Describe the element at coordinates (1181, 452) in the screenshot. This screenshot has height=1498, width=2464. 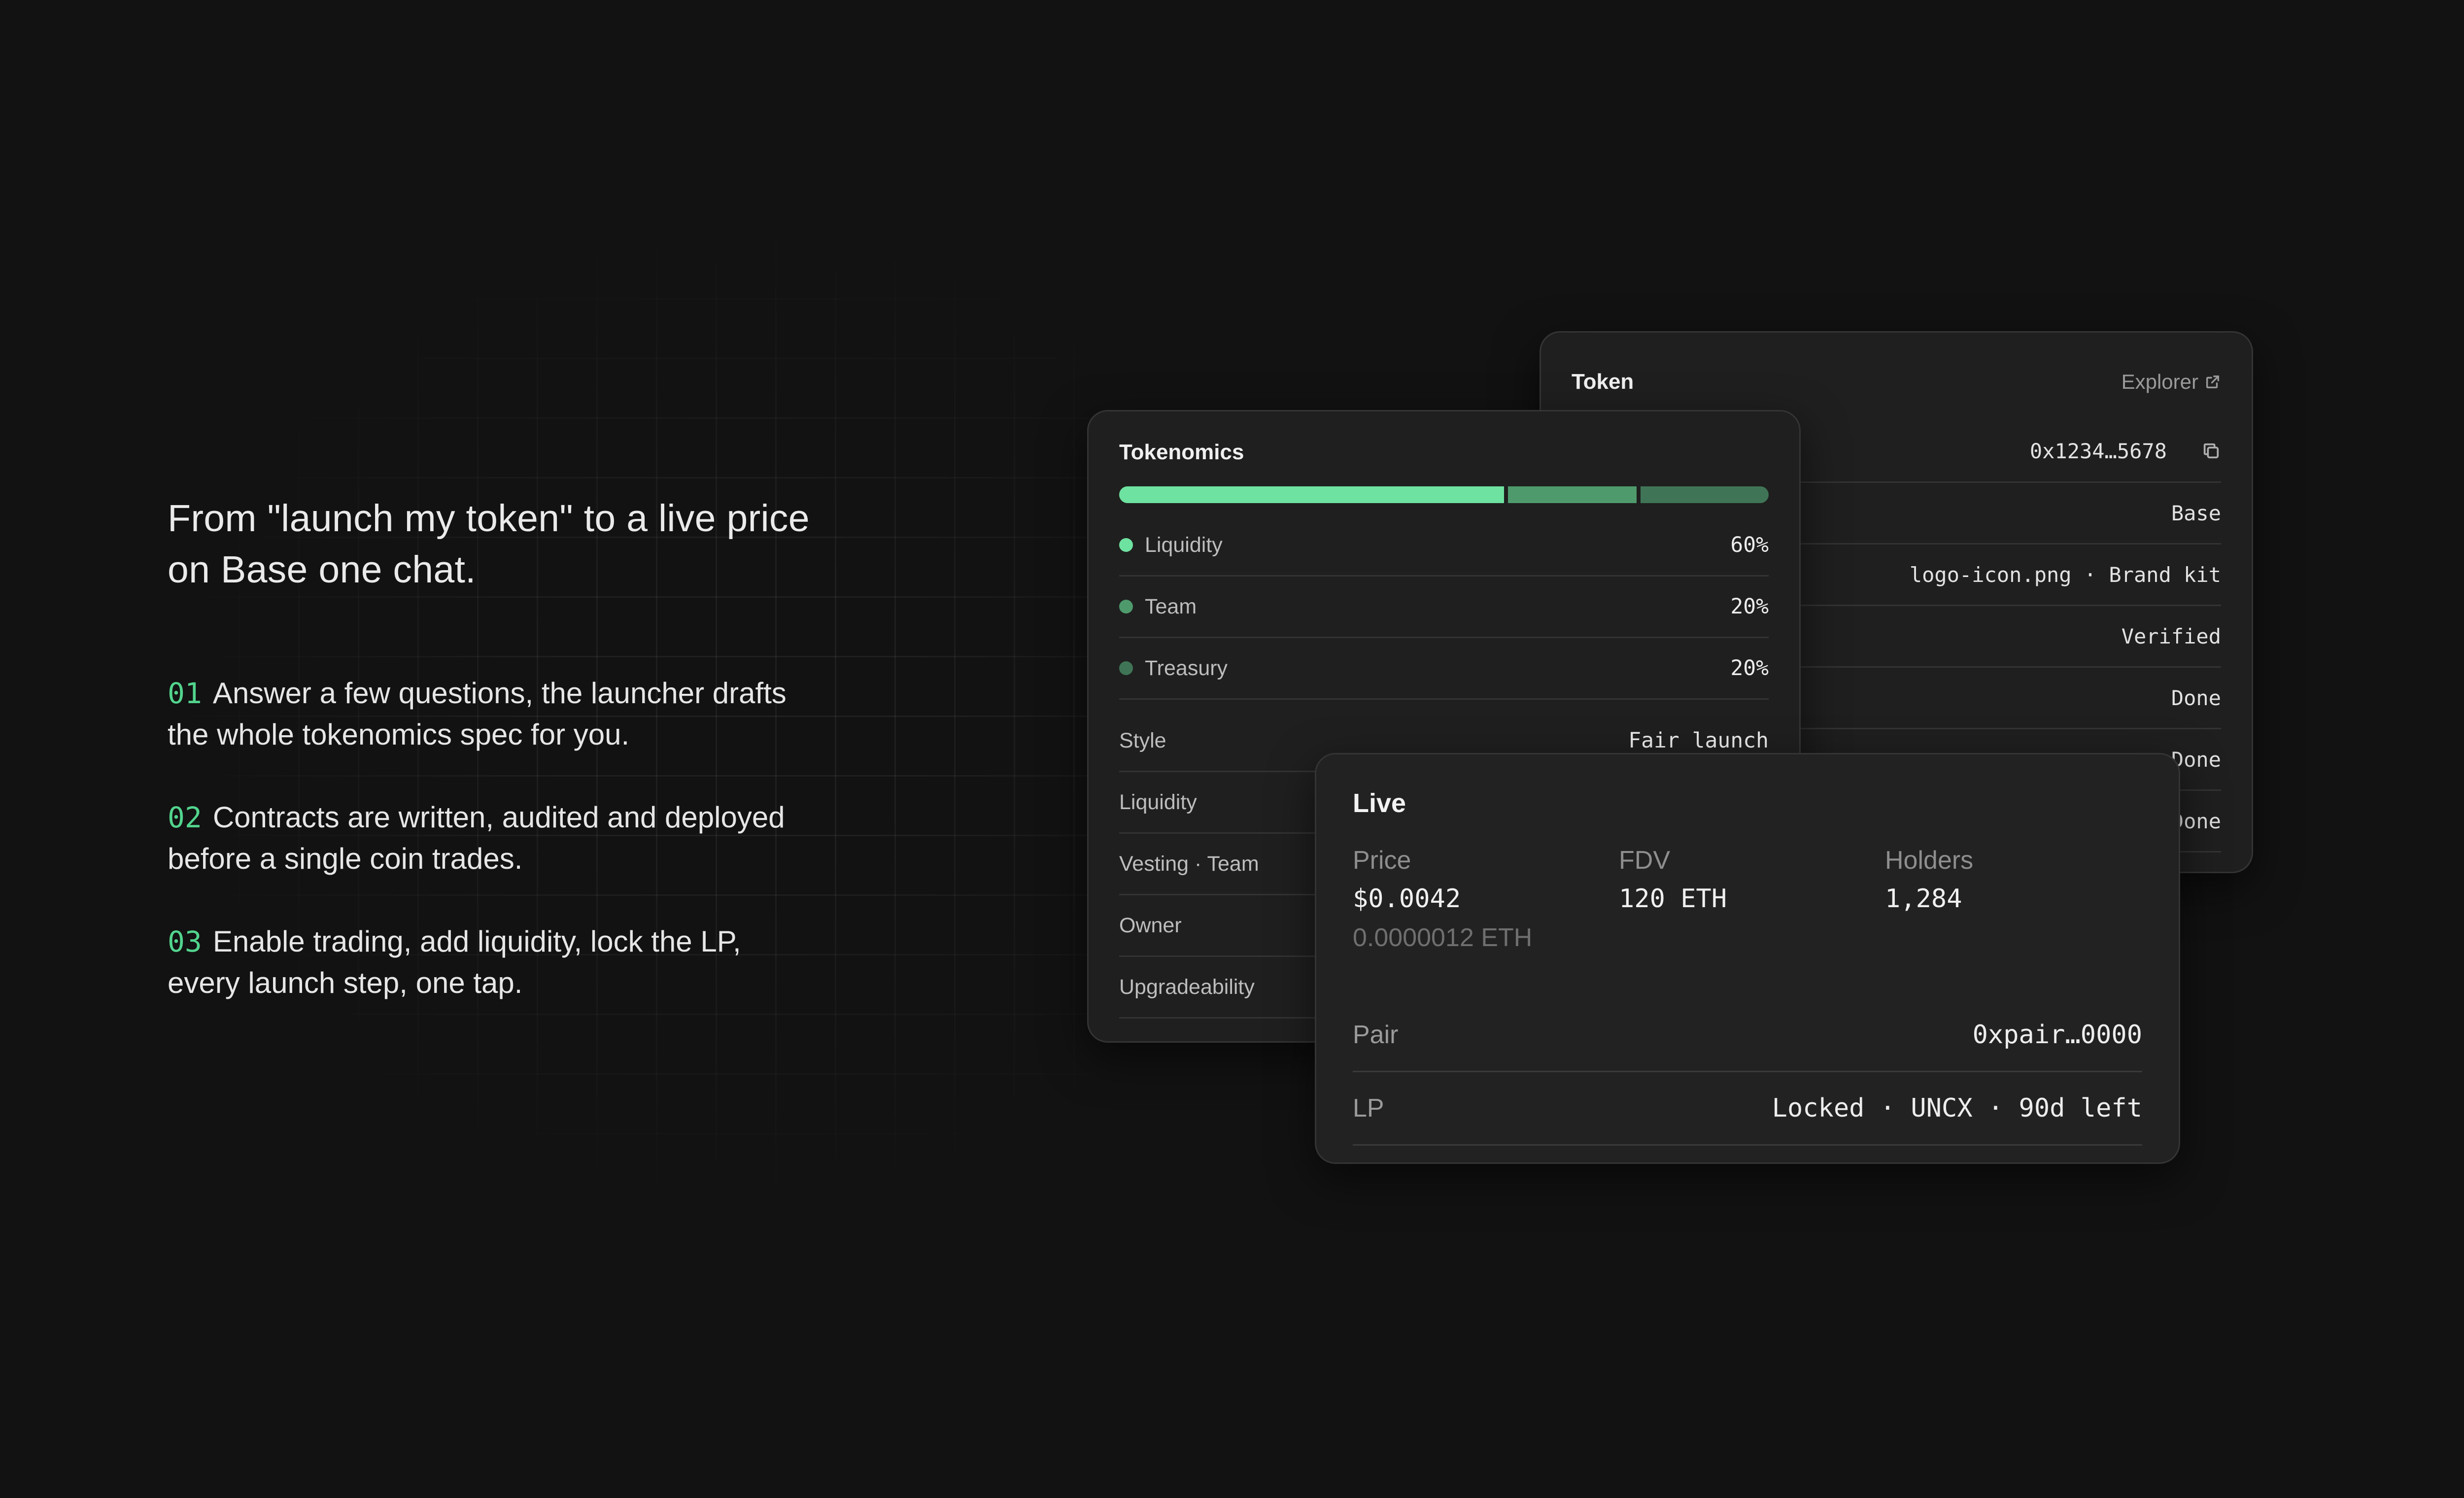
I see `tokenomics-title: Tokenomics` at that location.